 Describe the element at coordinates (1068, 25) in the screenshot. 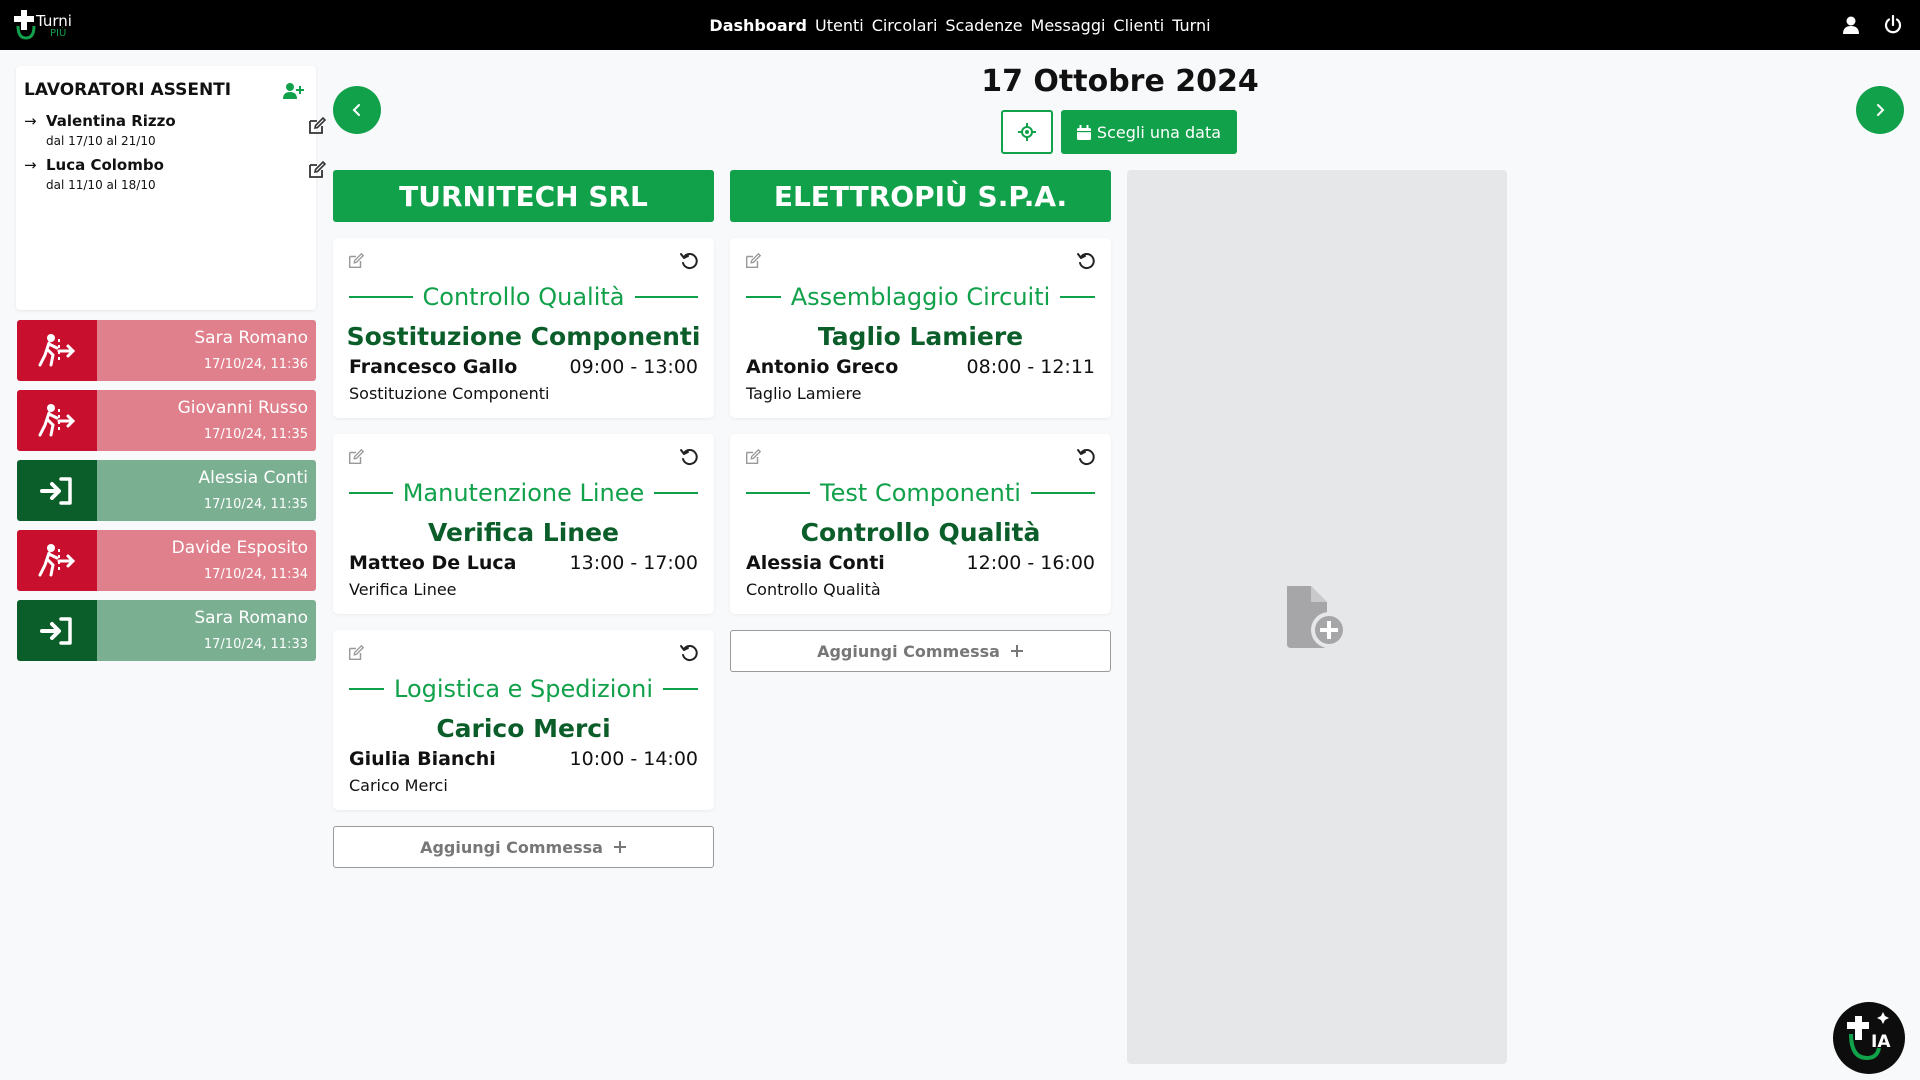

I see `nav-messaggi: Messaggi` at that location.